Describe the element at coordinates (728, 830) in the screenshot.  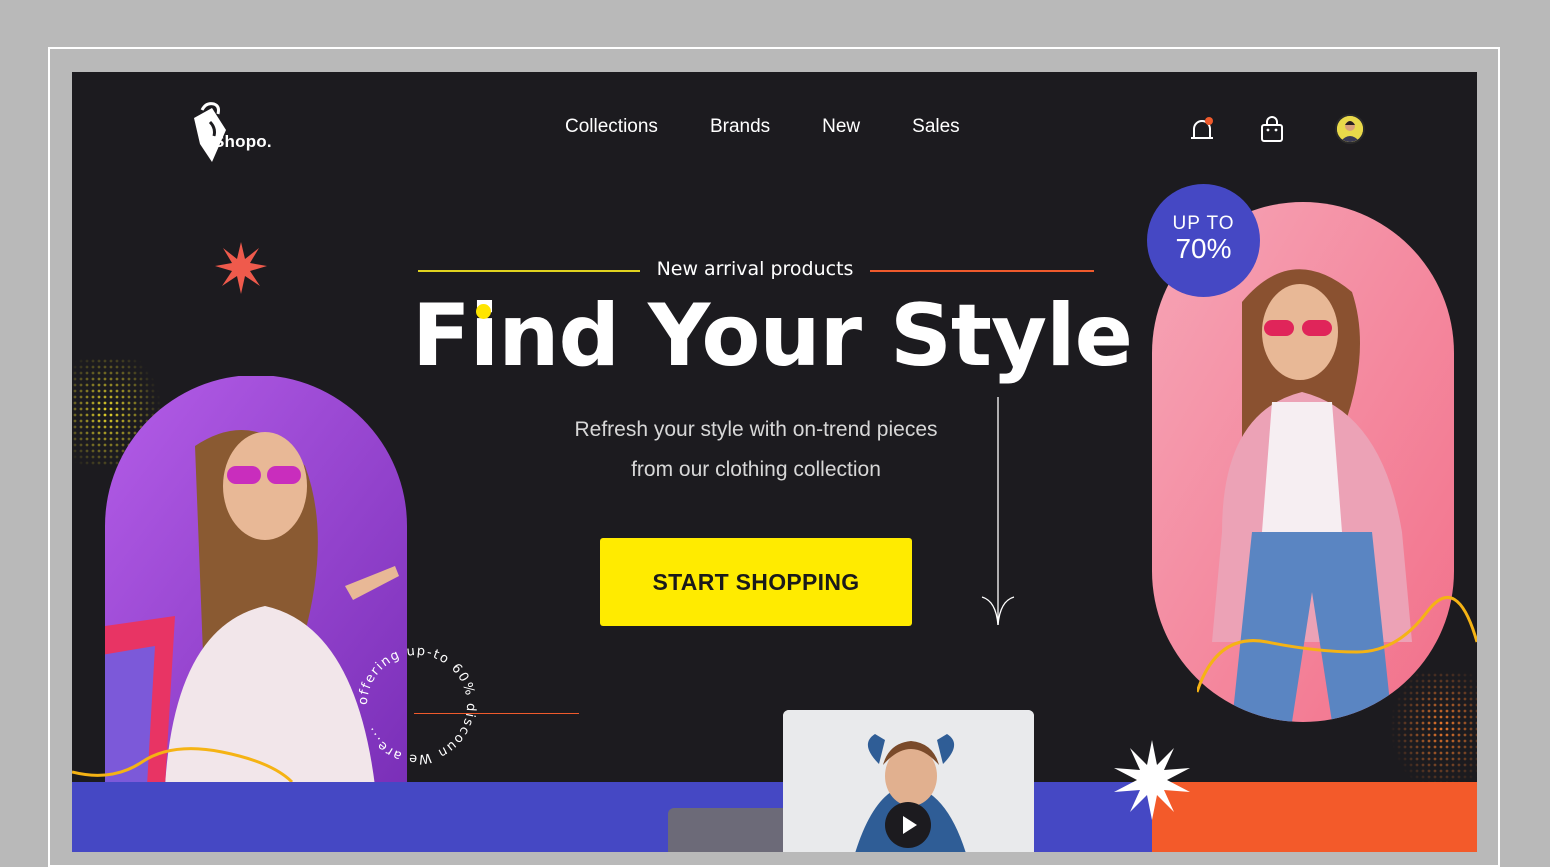
I see `product-card-thumbnail` at that location.